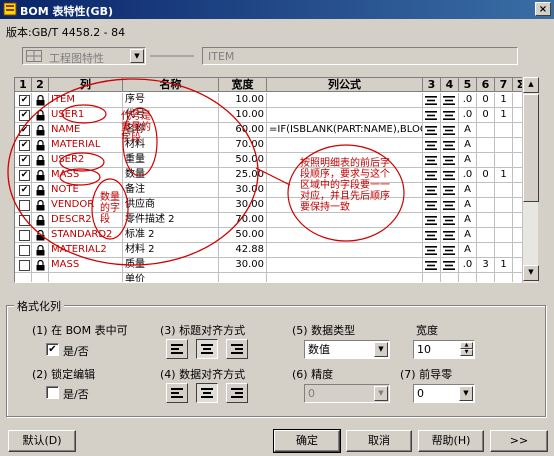 This screenshot has width=554, height=456. What do you see at coordinates (451, 441) in the screenshot?
I see `help-button: 帮助(H)` at bounding box center [451, 441].